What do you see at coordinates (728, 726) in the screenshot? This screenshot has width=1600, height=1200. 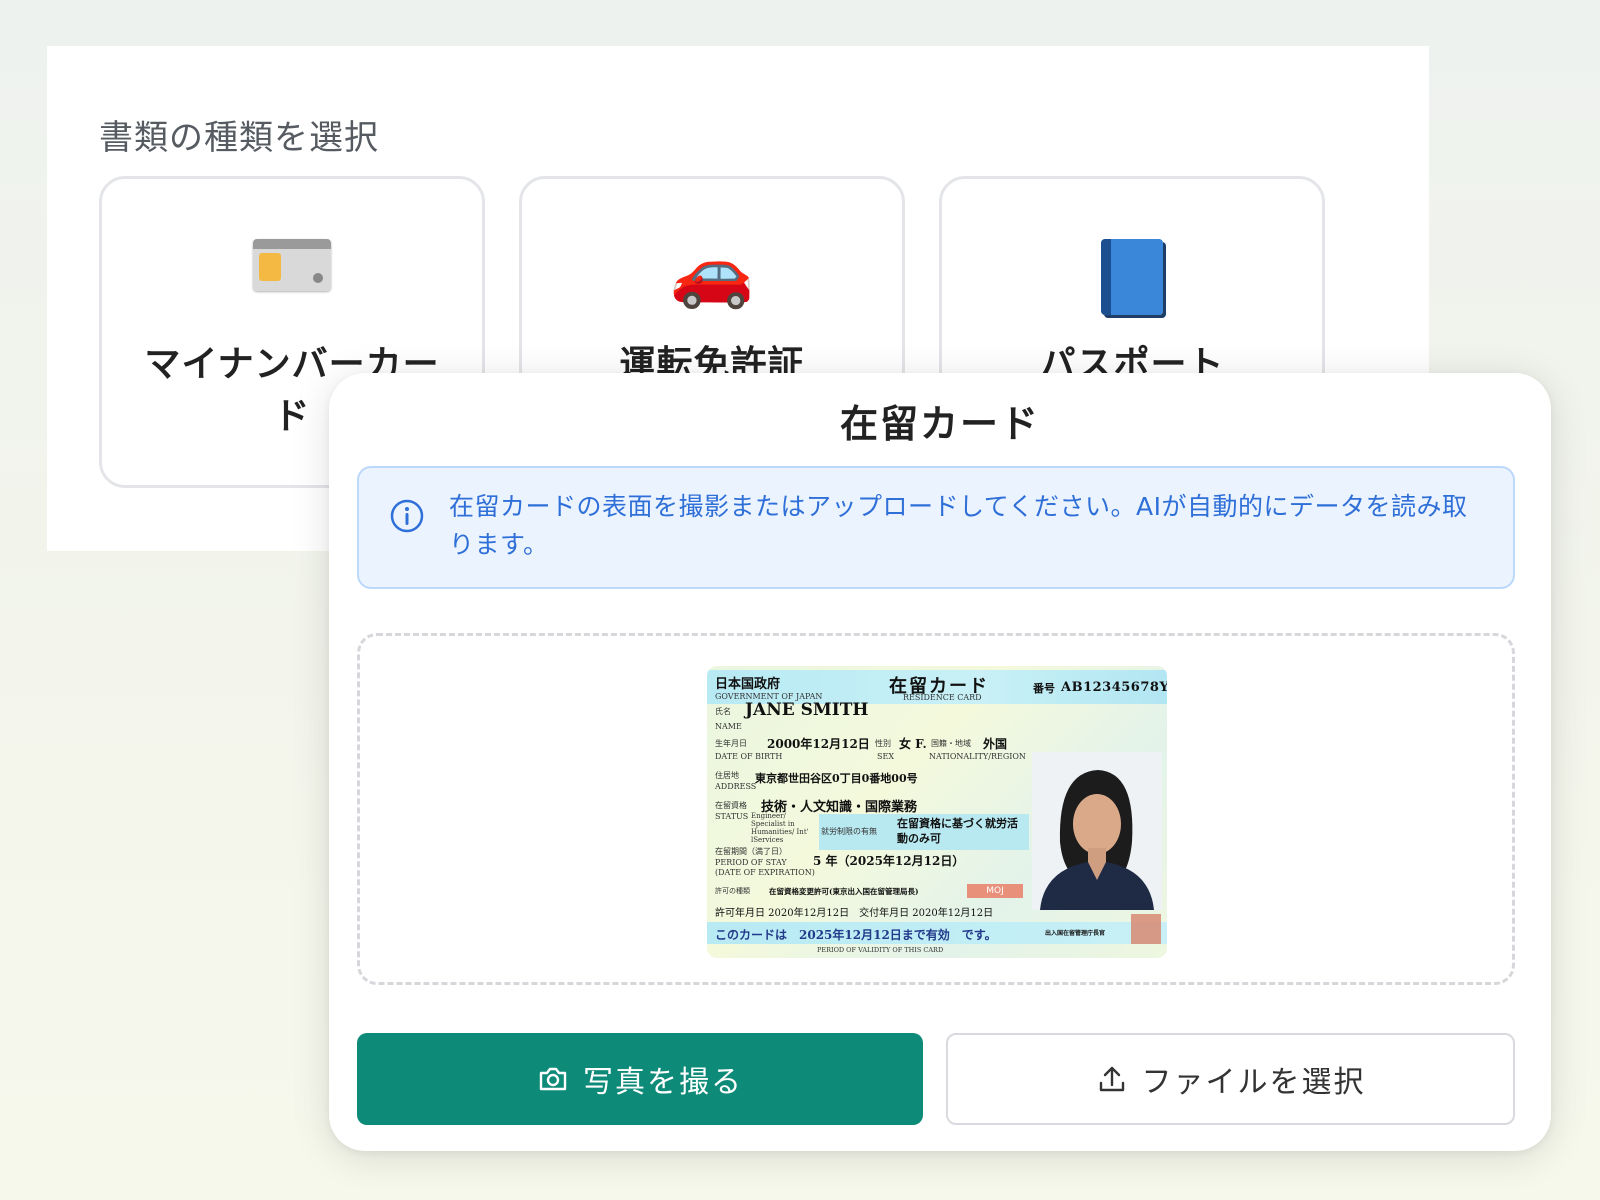 I see `card-name-en-label: NAME` at bounding box center [728, 726].